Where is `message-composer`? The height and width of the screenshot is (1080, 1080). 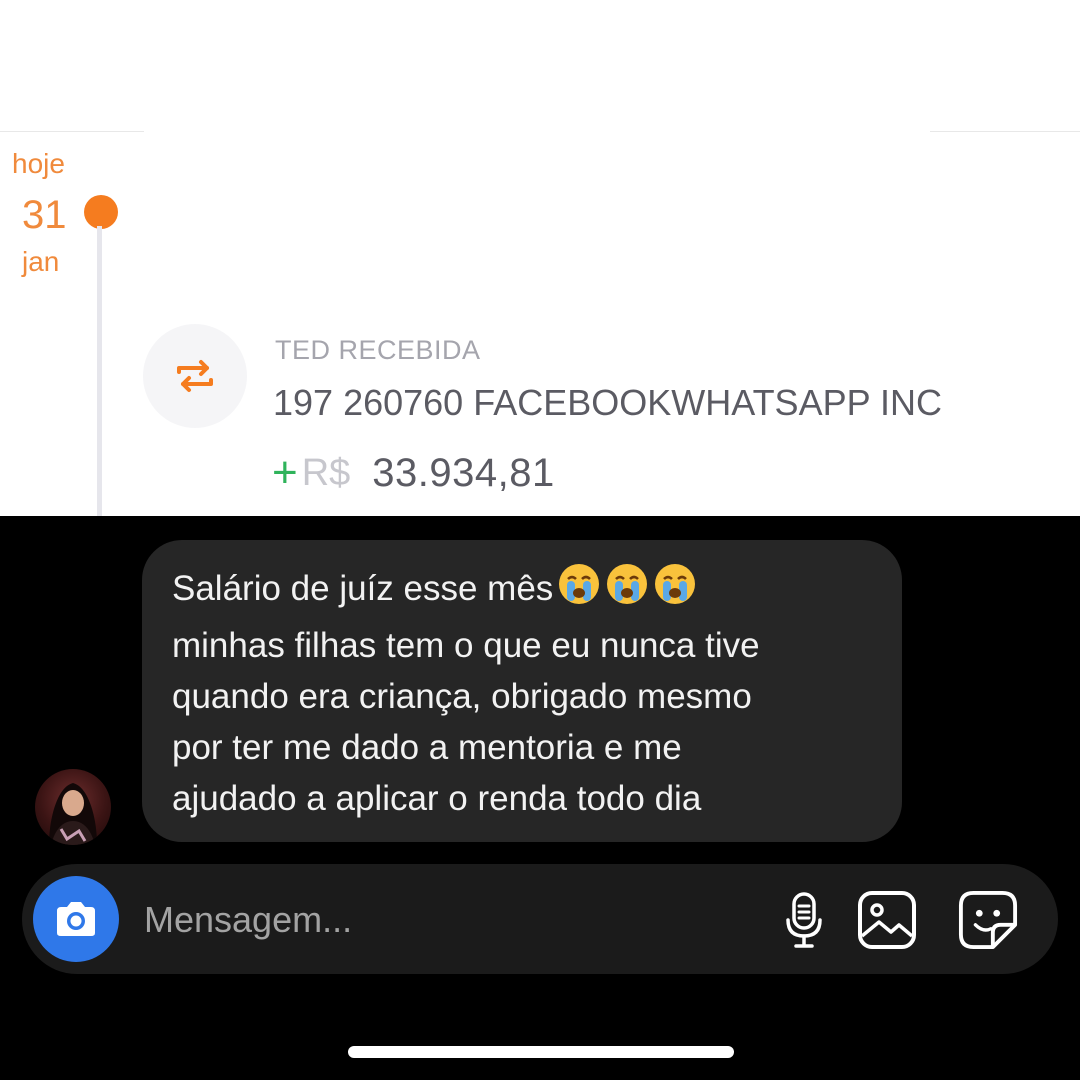
message-composer is located at coordinates (540, 919).